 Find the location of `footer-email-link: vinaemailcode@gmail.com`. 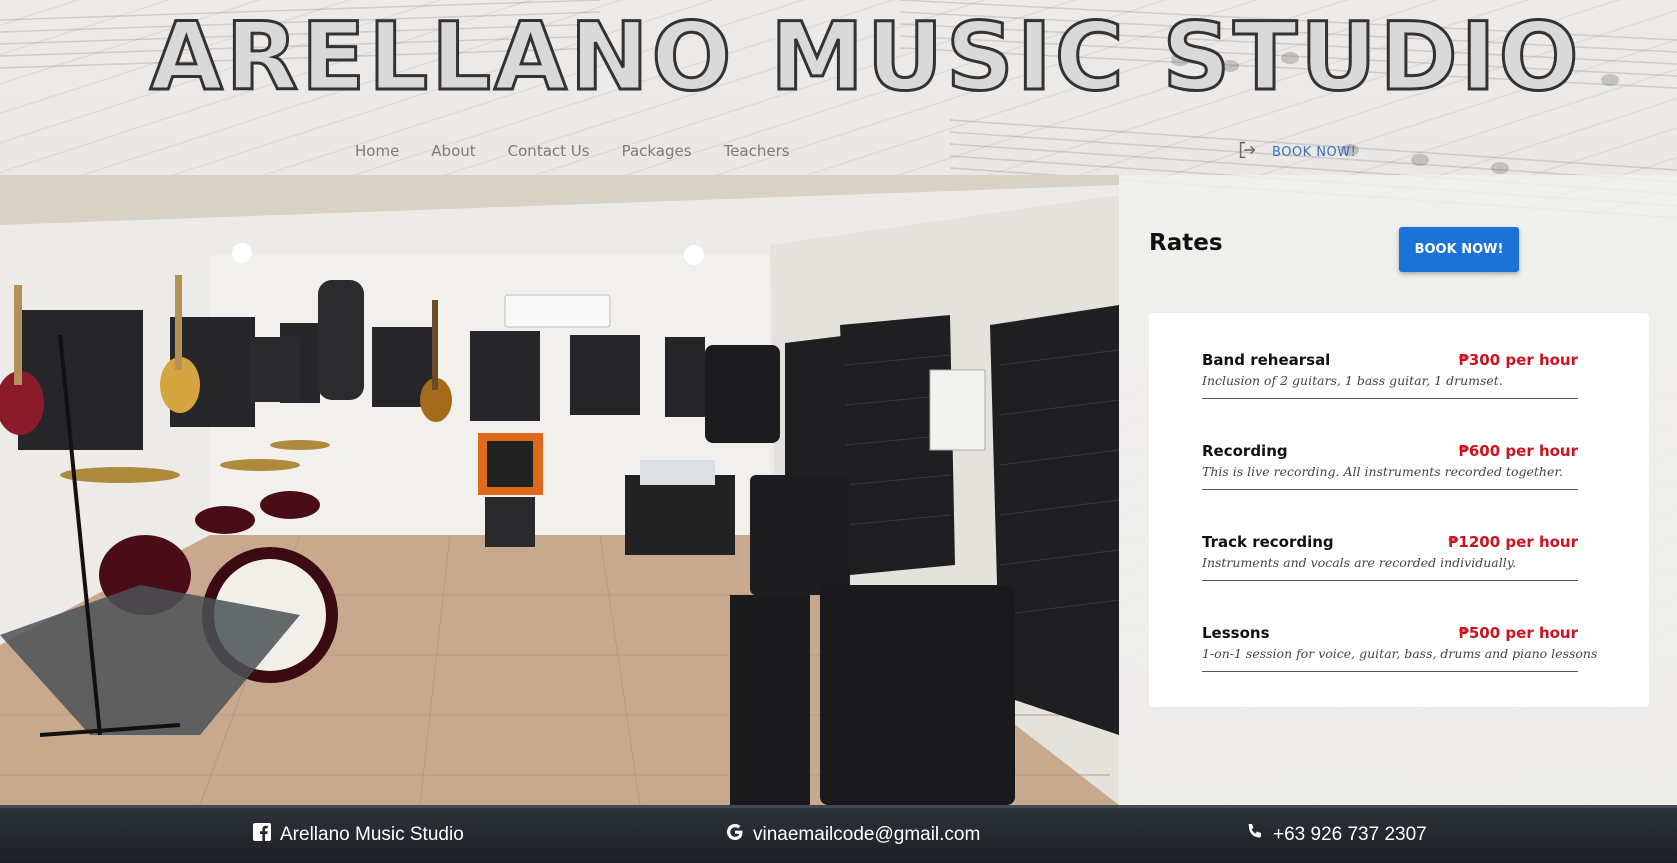

footer-email-link: vinaemailcode@gmail.com is located at coordinates (852, 835).